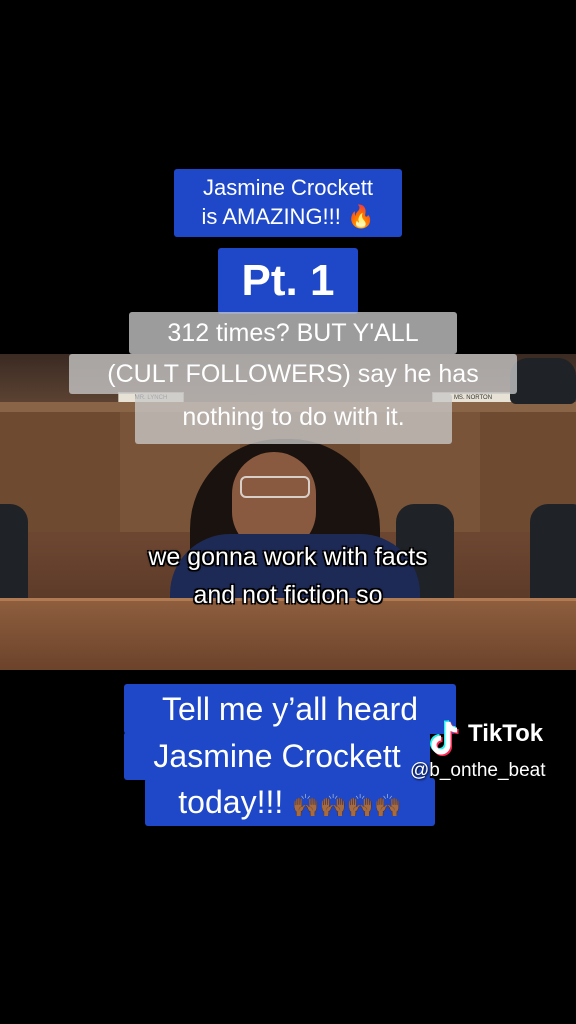  Describe the element at coordinates (288, 281) in the screenshot. I see `part-label: Pt. 1` at that location.